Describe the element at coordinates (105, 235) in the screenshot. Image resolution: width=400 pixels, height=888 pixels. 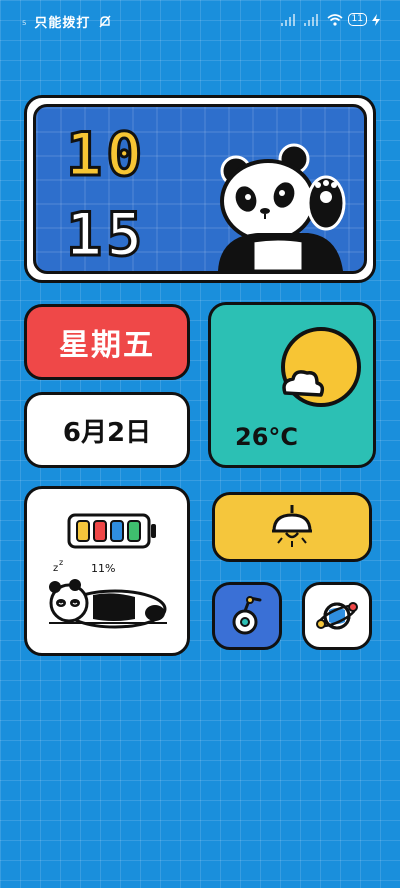
I see `clock-minute: 15` at that location.